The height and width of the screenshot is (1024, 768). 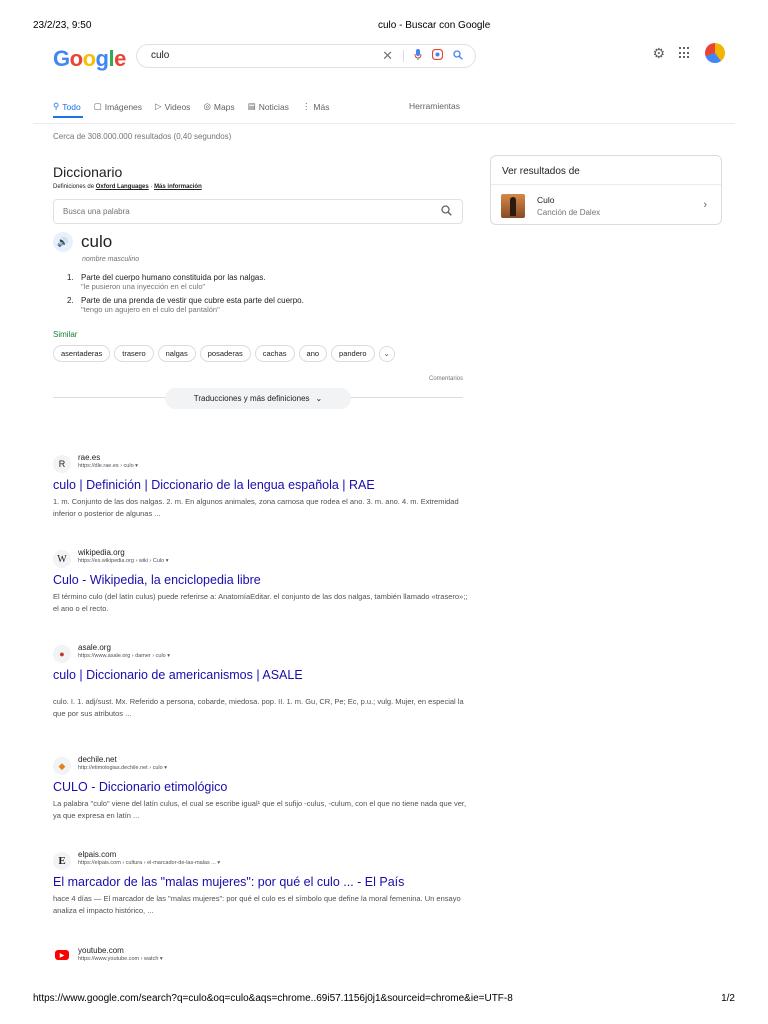 What do you see at coordinates (62, 766) in the screenshot?
I see `dechile-favicon-icon: ◆` at bounding box center [62, 766].